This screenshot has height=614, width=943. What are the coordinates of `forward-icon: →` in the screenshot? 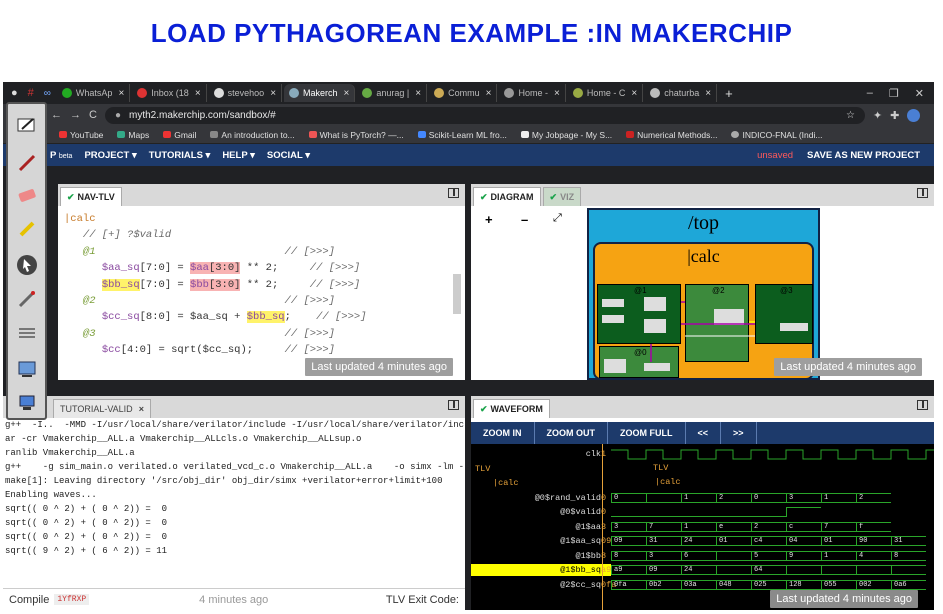 It's located at (75, 115).